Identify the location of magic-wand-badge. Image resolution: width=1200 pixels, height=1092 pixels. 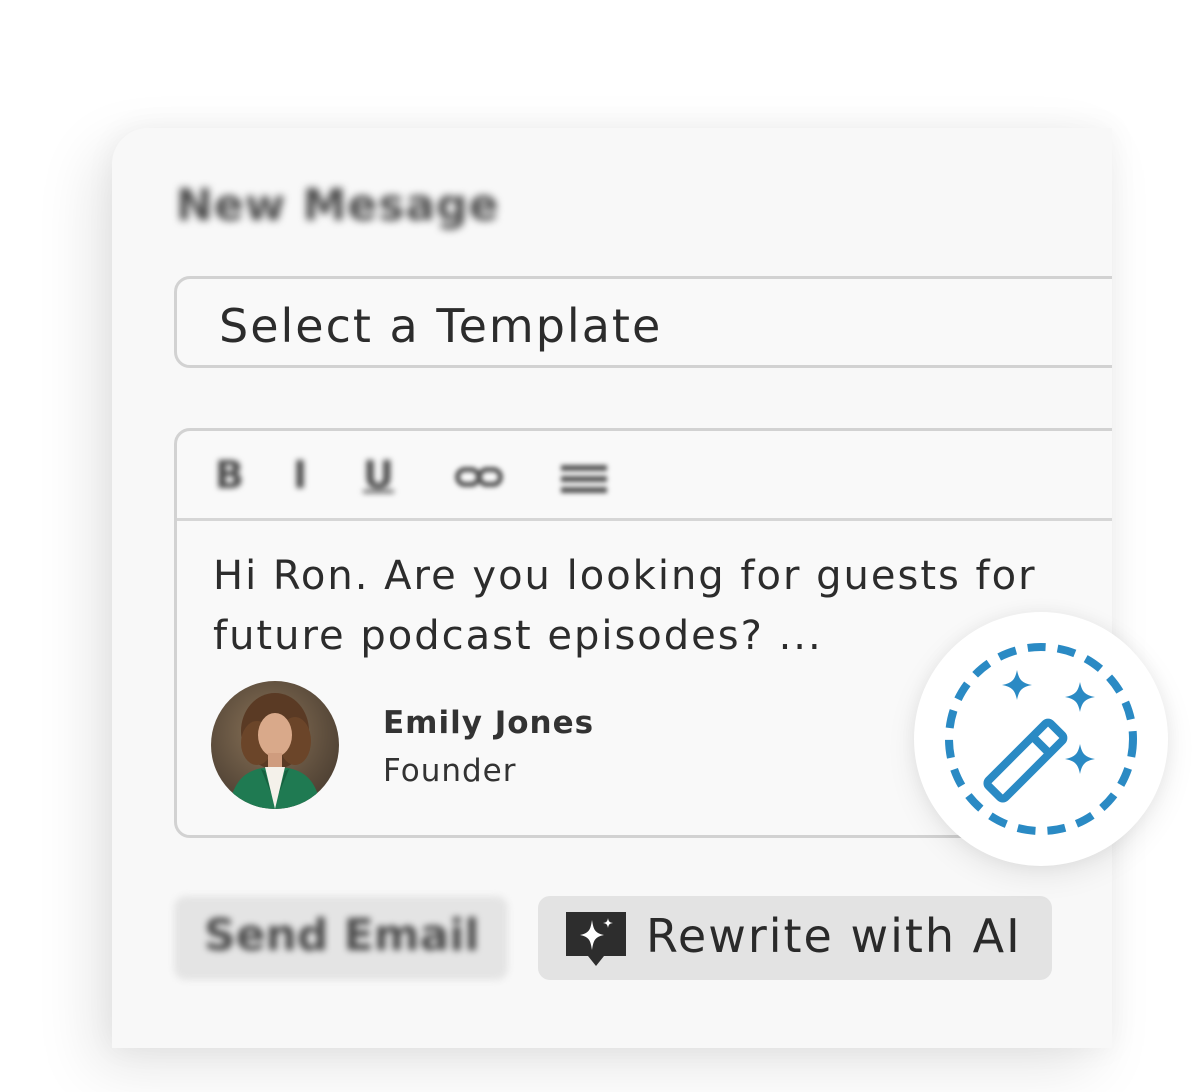
(1041, 739).